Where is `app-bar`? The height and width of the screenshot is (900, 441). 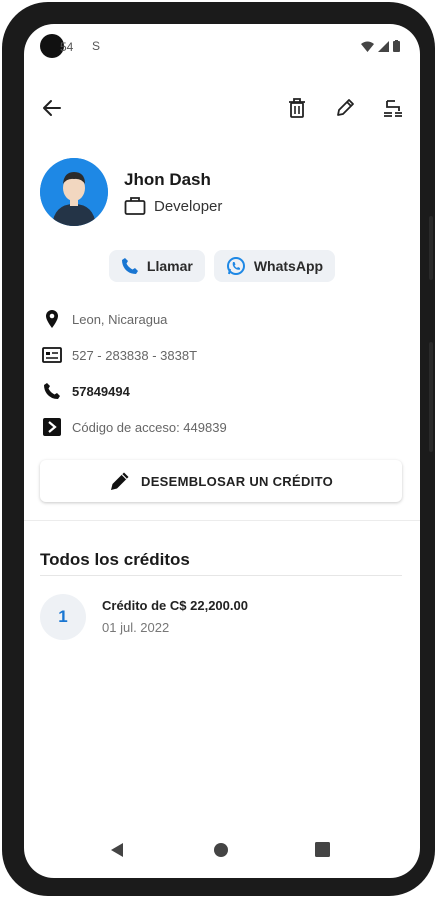
app-bar is located at coordinates (222, 109).